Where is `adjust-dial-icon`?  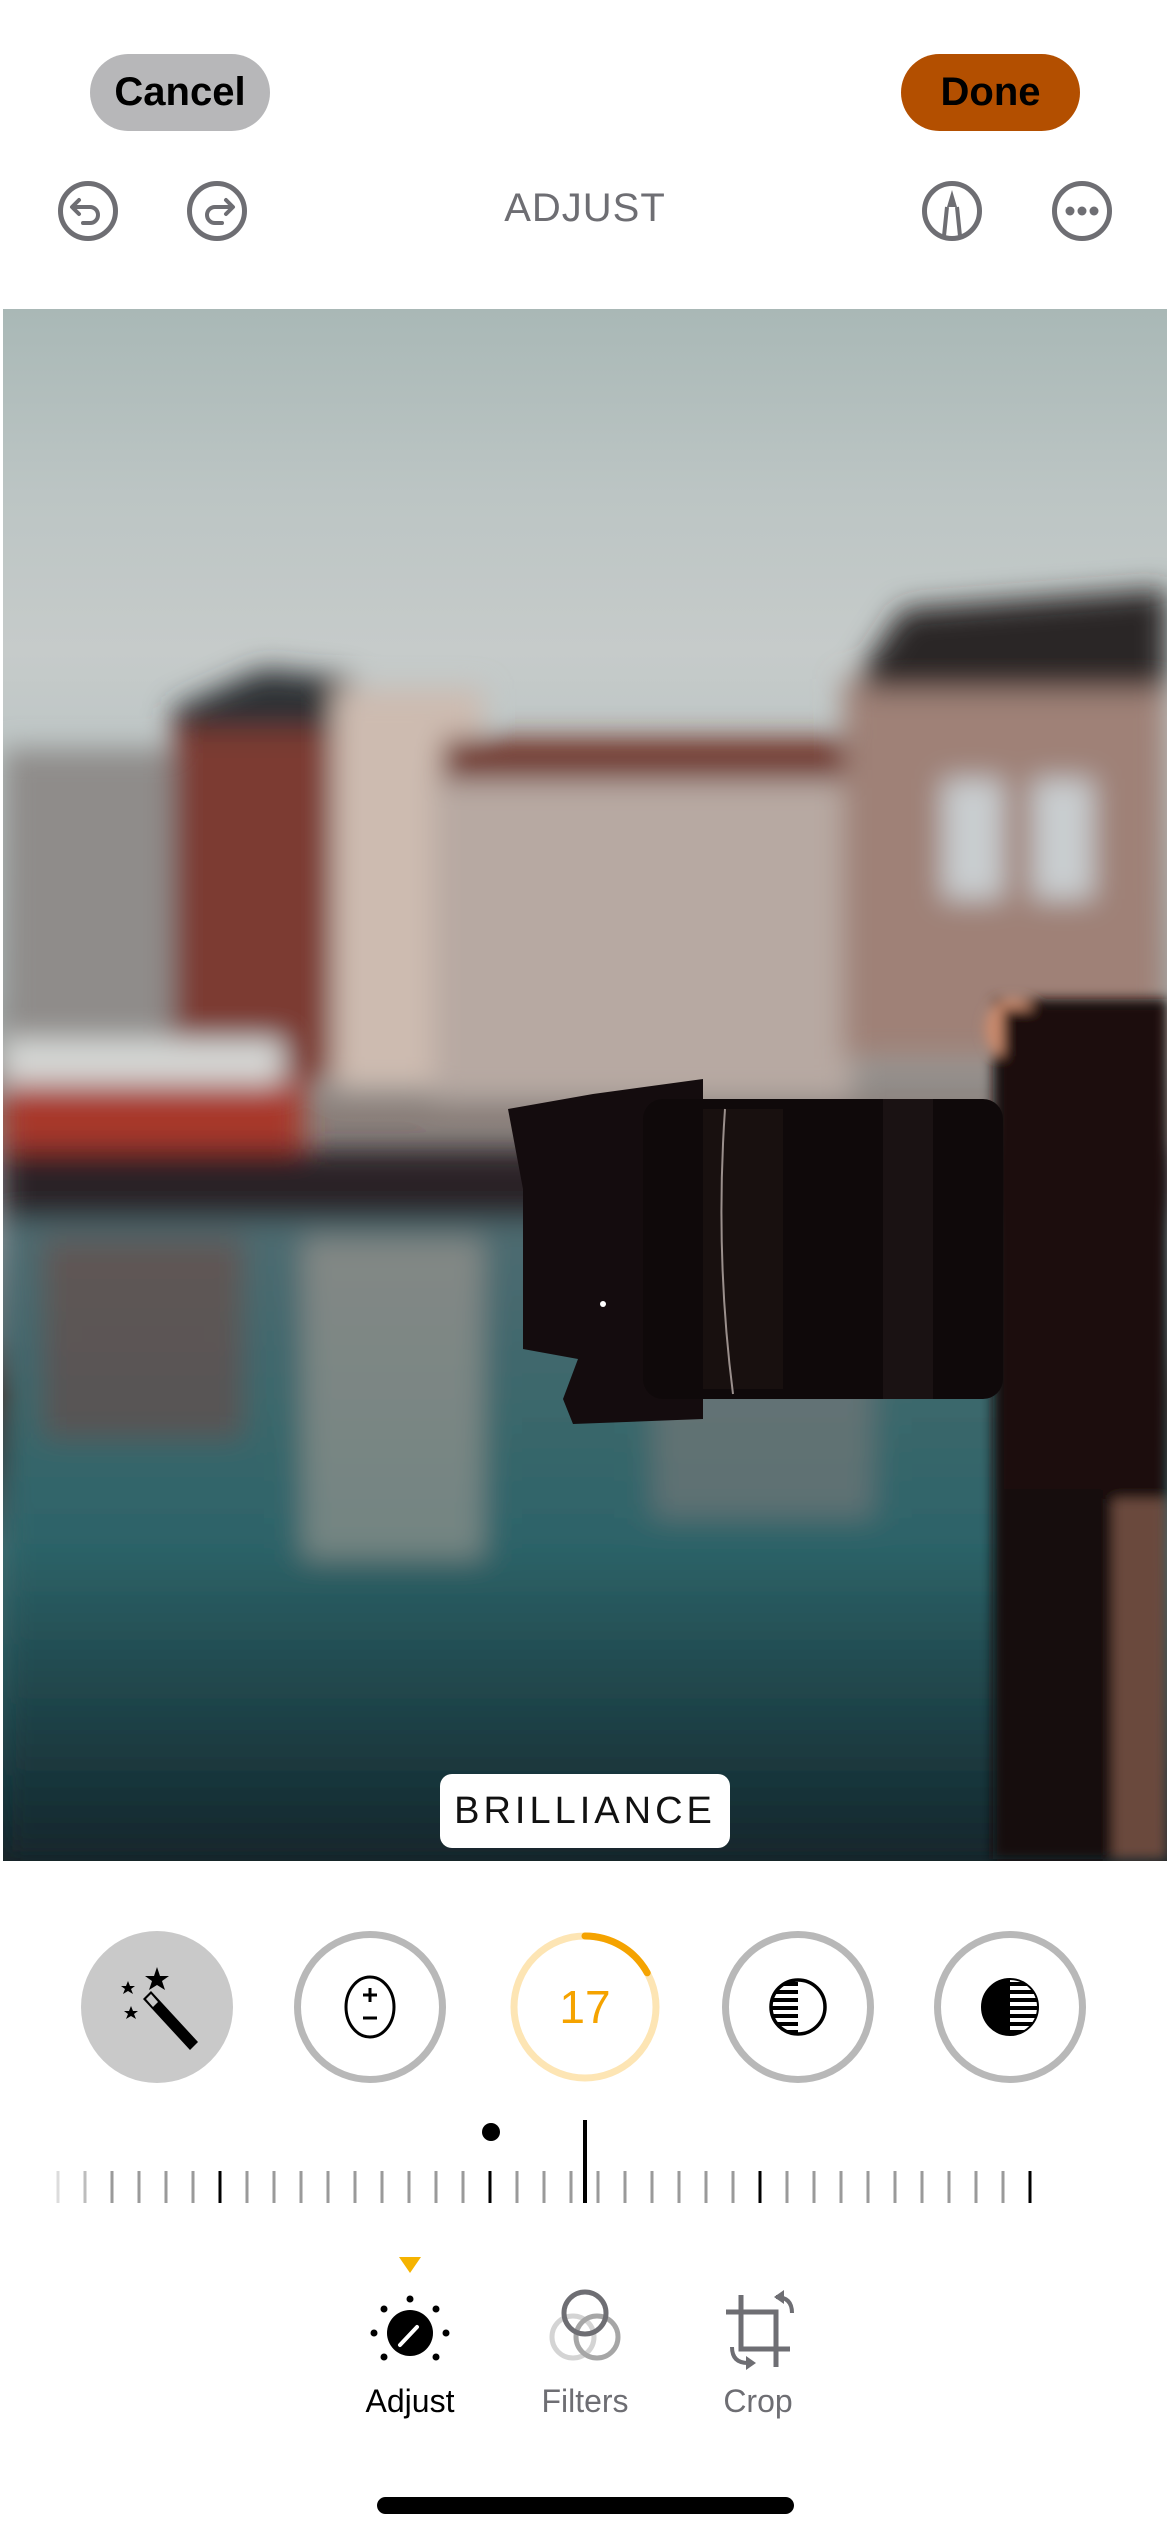
adjust-dial-icon is located at coordinates (410, 2328).